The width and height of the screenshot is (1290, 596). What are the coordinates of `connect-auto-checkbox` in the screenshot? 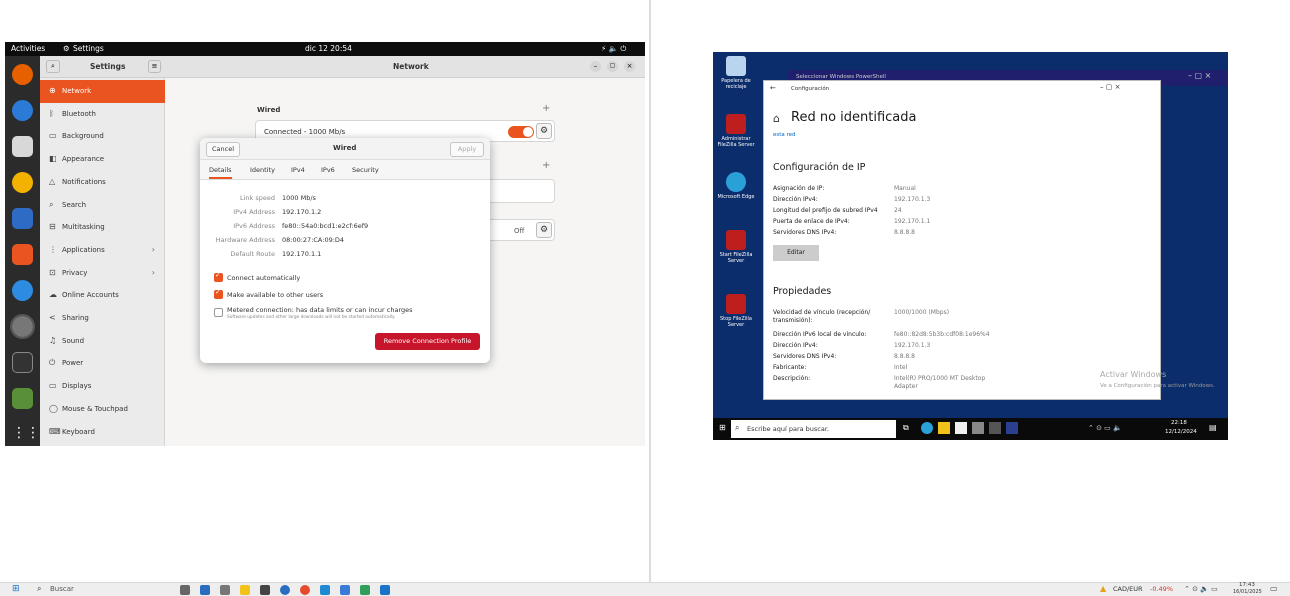 It's located at (218, 276).